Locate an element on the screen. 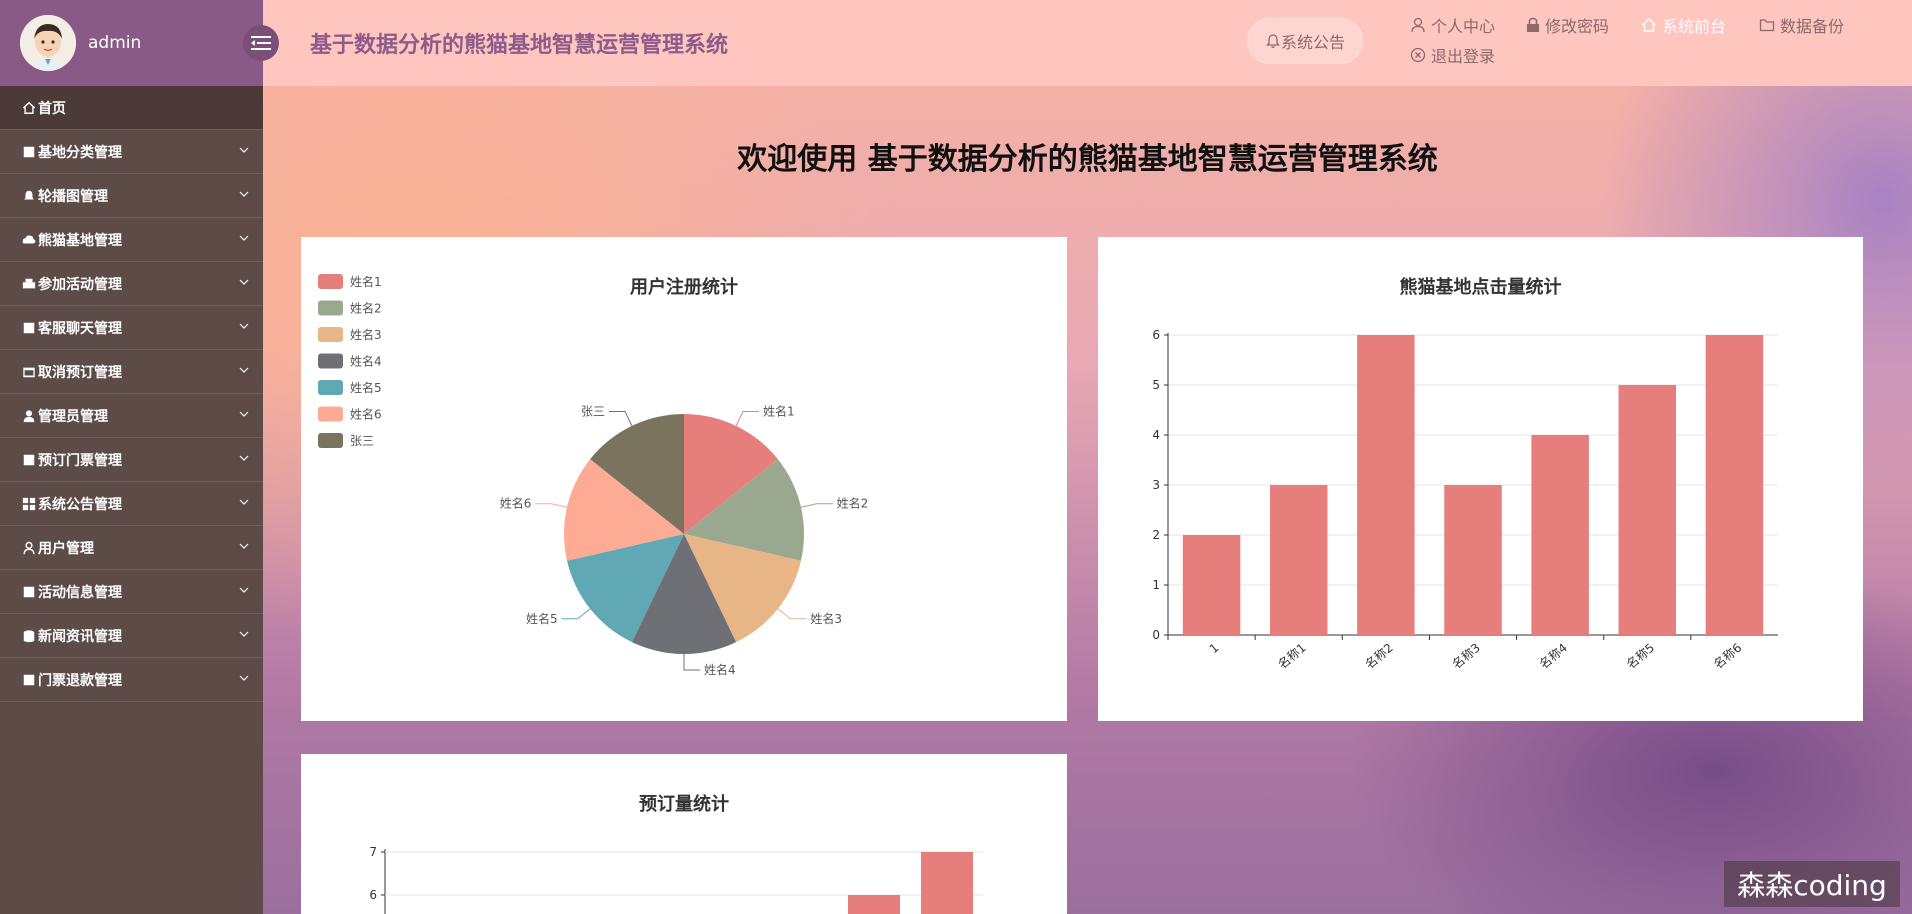 This screenshot has height=914, width=1912. profile-link: 个人中心 is located at coordinates (1452, 25).